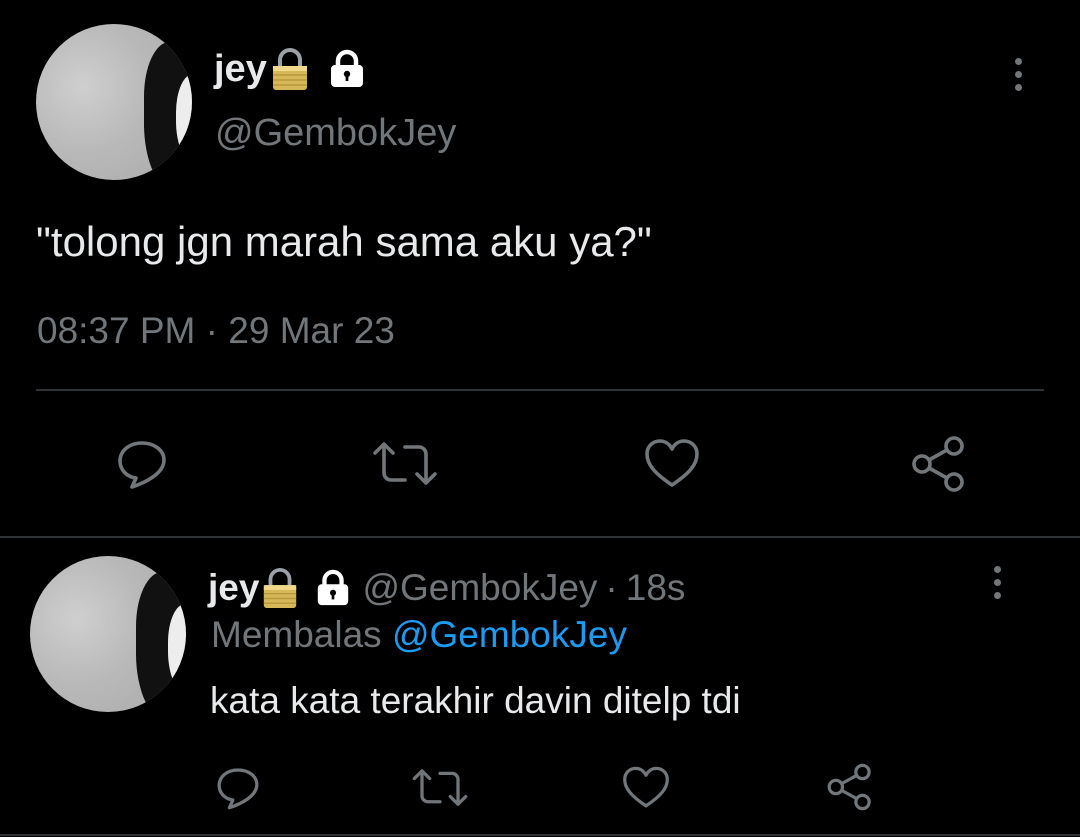  I want to click on replying-to-row: Membalas @GembokJey, so click(419, 635).